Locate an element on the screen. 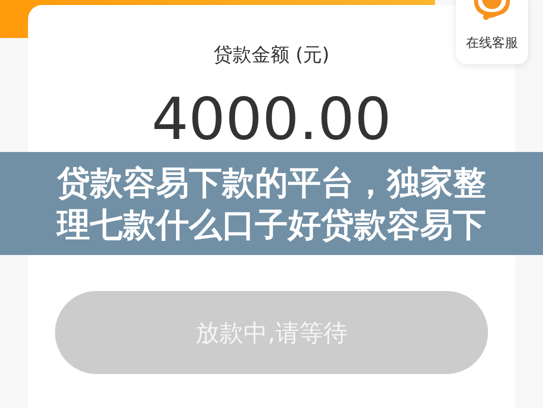 Image resolution: width=543 pixels, height=408 pixels. amount-label: 贷款金额 (元) is located at coordinates (272, 55).